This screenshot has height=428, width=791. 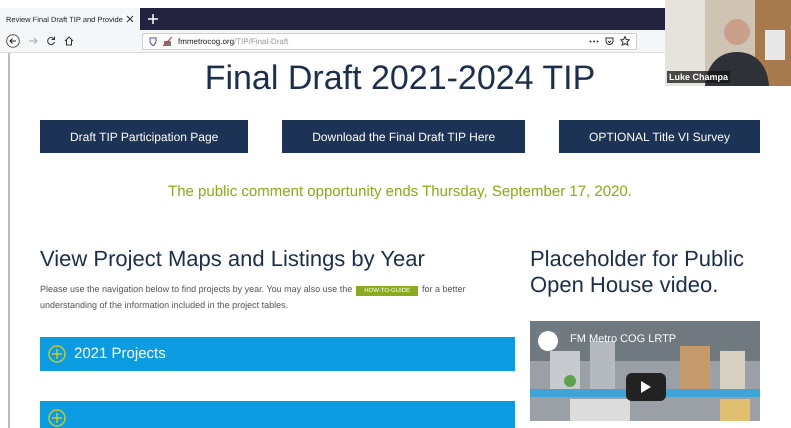 I want to click on url-text: fmmetrocog.org/TIP/Final-Draft, so click(x=233, y=41).